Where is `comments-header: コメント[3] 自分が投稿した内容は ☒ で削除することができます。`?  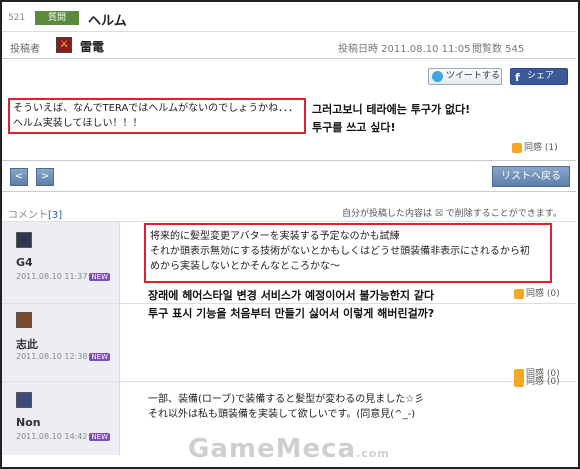
comments-header: コメント[3] 自分が投稿した内容は ☒ で削除することができます。 is located at coordinates (289, 212).